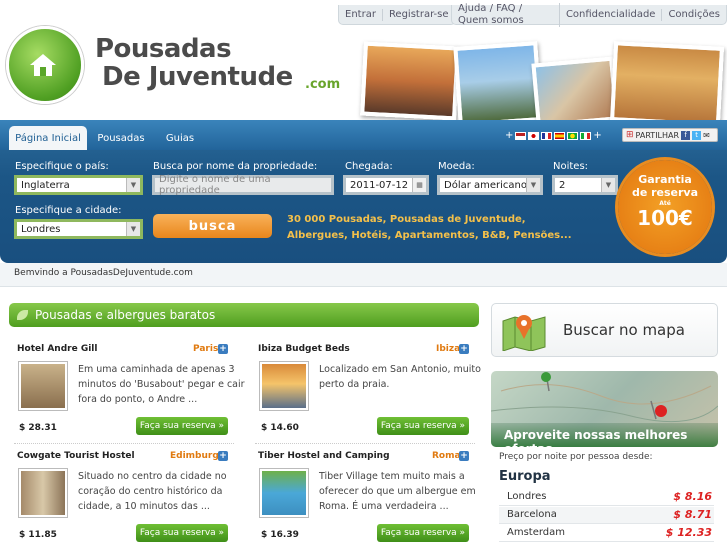 This screenshot has width=727, height=545. What do you see at coordinates (686, 135) in the screenshot?
I see `facebook-icon: f` at bounding box center [686, 135].